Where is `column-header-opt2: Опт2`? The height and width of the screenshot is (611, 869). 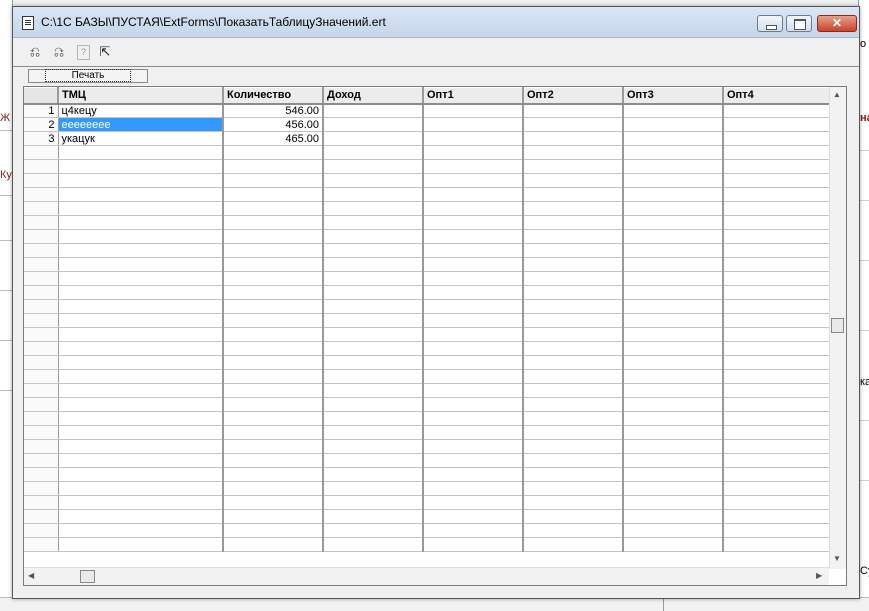 column-header-opt2: Опт2 is located at coordinates (573, 96).